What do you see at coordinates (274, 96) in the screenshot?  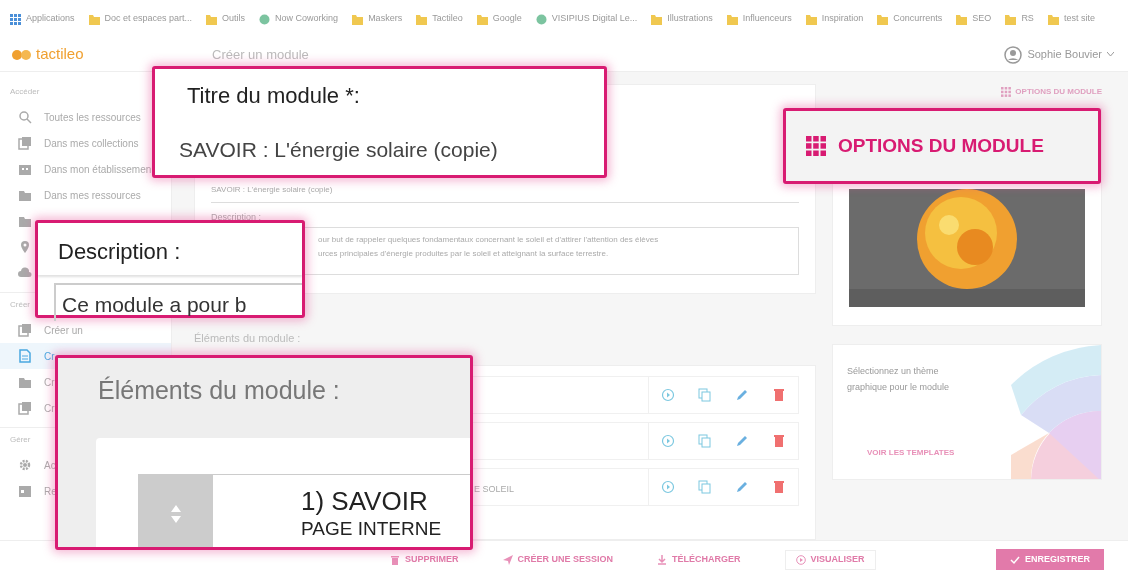 I see `field-label: Titre du module *:` at bounding box center [274, 96].